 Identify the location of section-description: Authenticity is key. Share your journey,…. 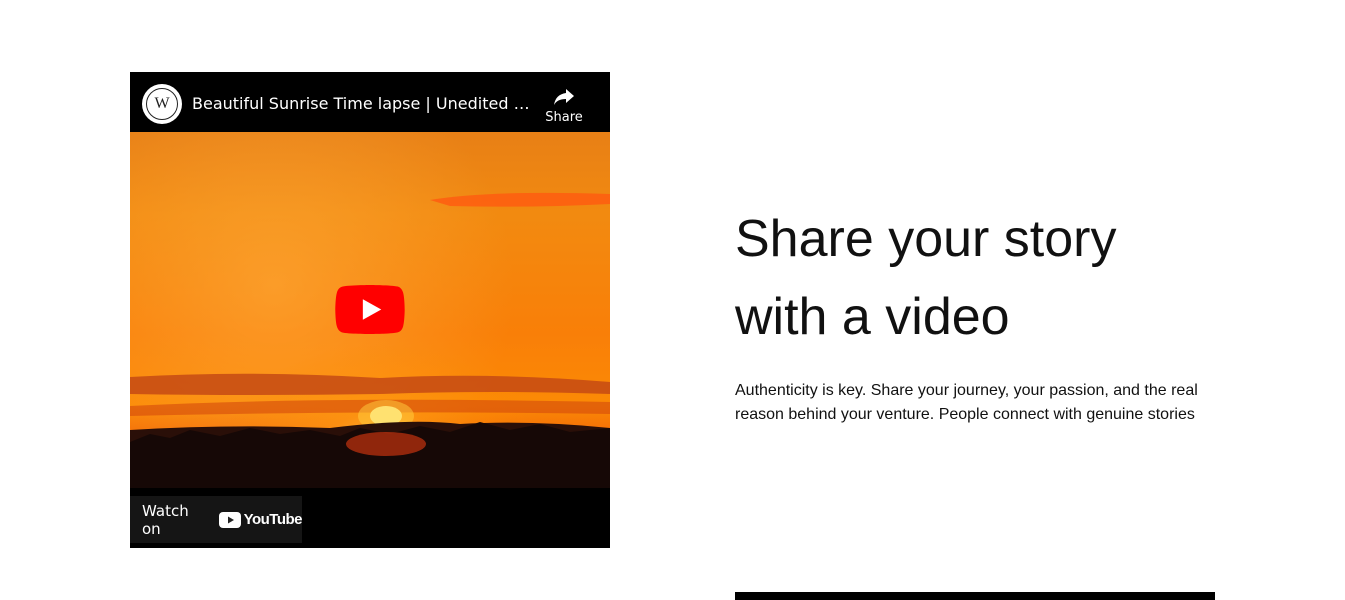
(966, 402).